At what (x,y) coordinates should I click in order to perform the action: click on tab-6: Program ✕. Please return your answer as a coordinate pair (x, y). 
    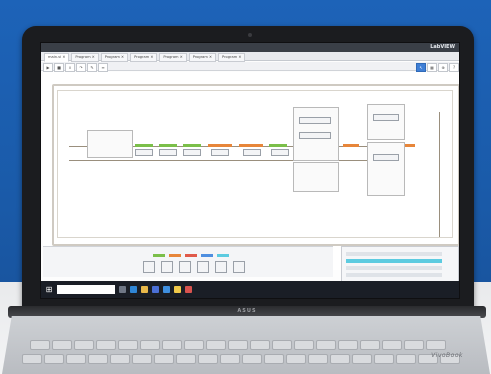
    Looking at the image, I should click on (232, 57).